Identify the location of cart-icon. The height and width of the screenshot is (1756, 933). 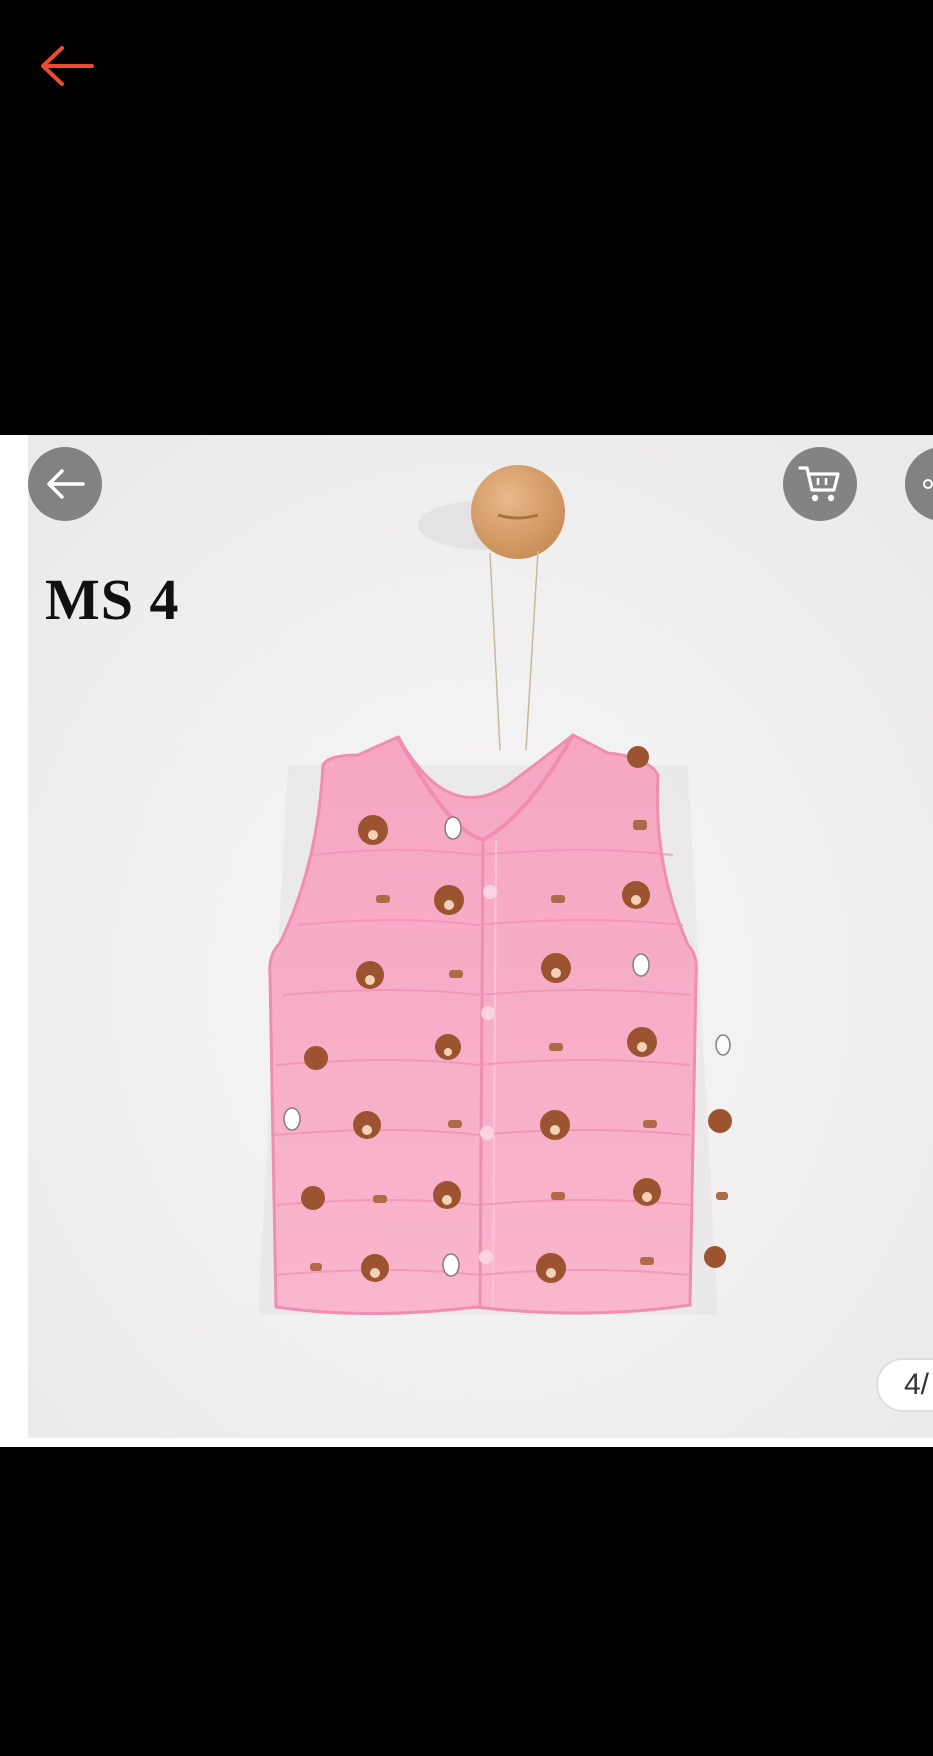
(819, 484).